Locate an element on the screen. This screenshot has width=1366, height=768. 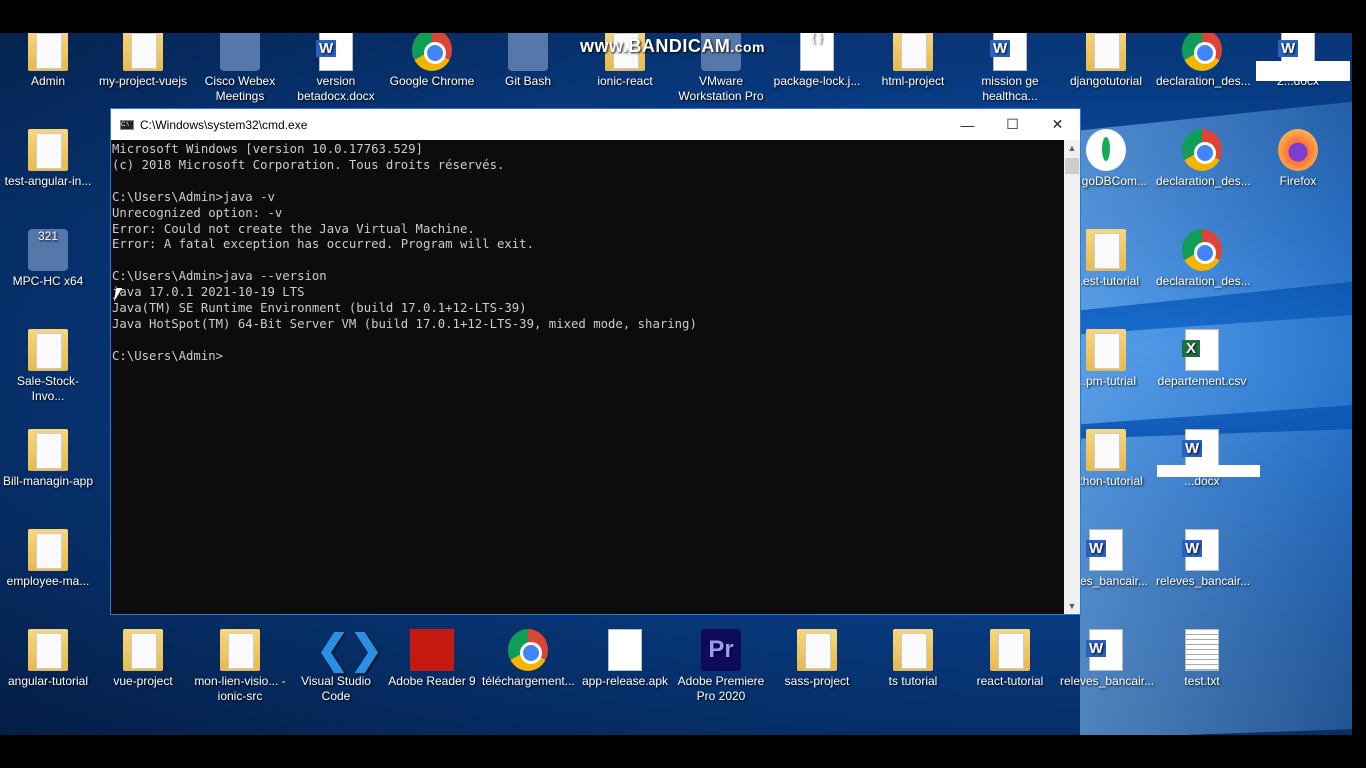
desktop-icon: my-project-vuejs is located at coordinates (143, 61).